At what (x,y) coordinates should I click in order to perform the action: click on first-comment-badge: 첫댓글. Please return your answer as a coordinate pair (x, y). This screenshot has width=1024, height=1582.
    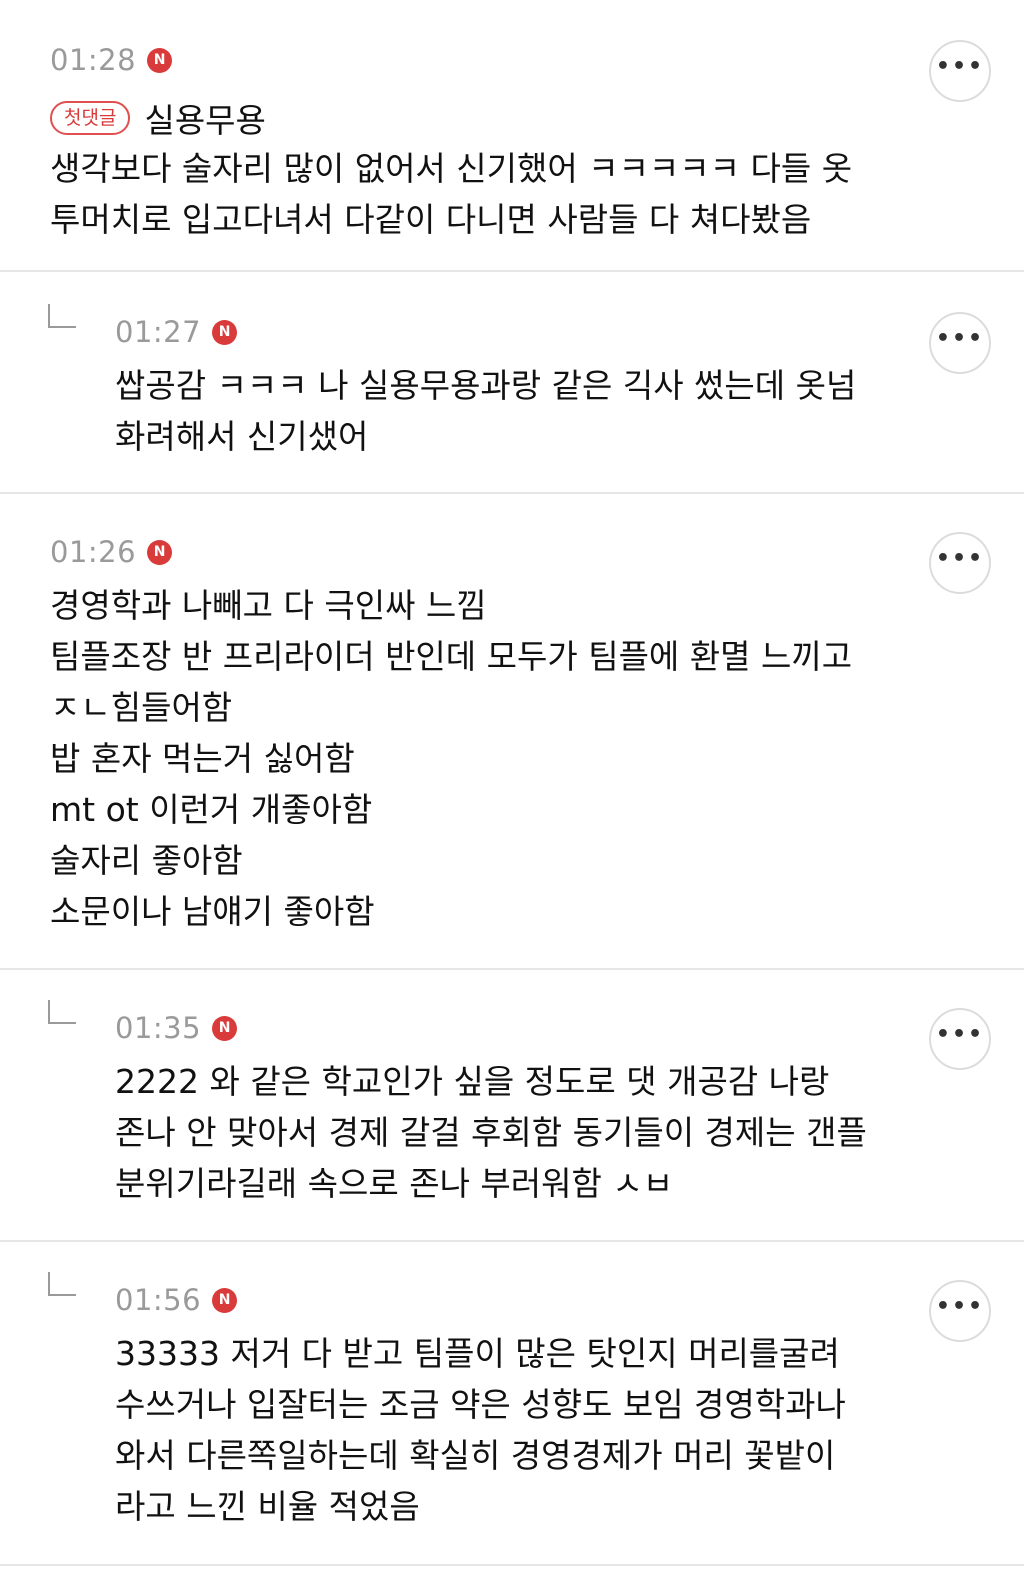
    Looking at the image, I should click on (90, 117).